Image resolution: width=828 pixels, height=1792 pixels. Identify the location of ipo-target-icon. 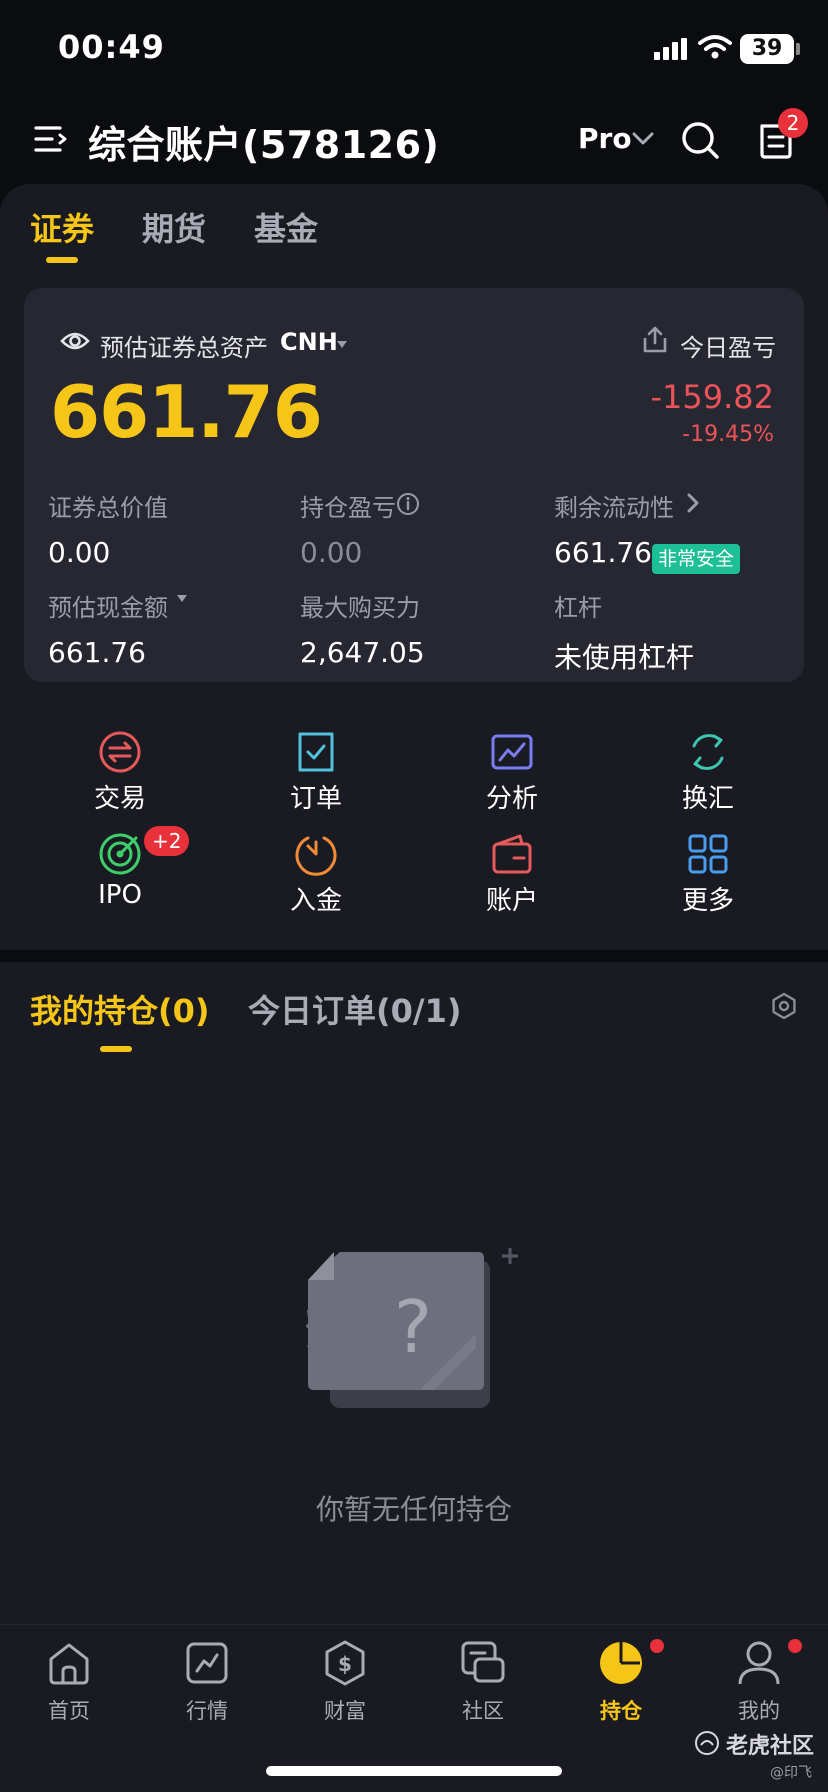
(120, 854).